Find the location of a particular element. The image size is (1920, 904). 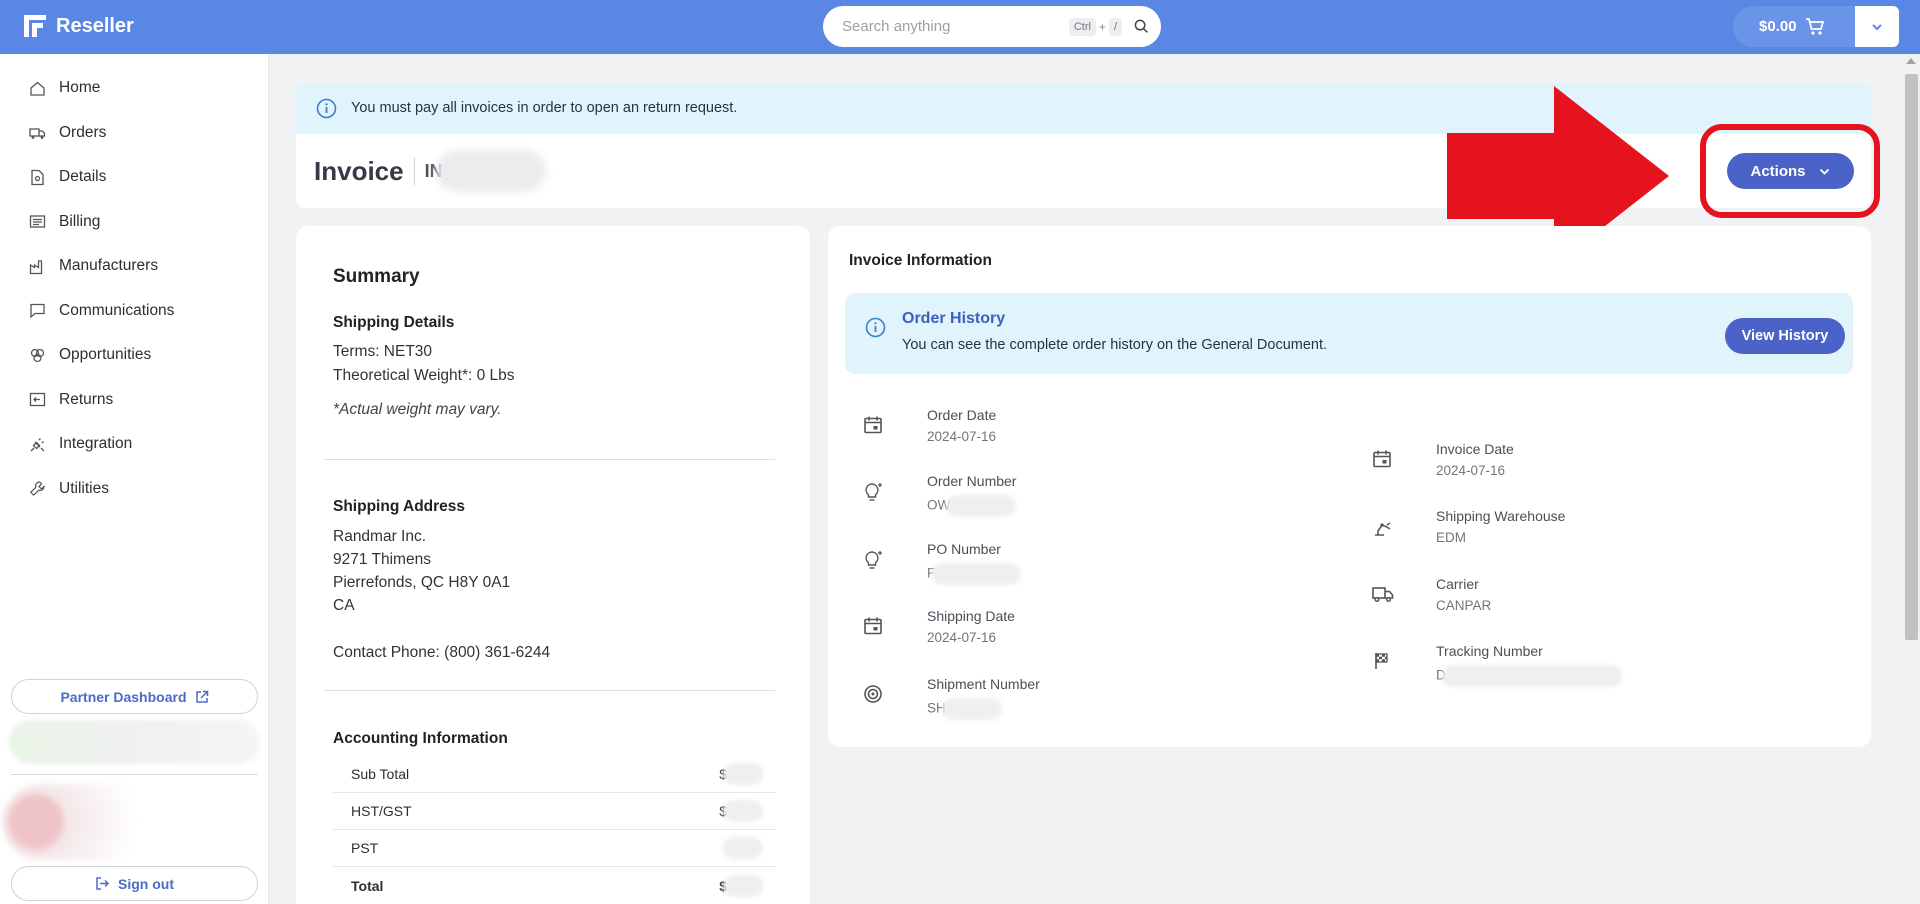

acc-label: Total is located at coordinates (367, 885).